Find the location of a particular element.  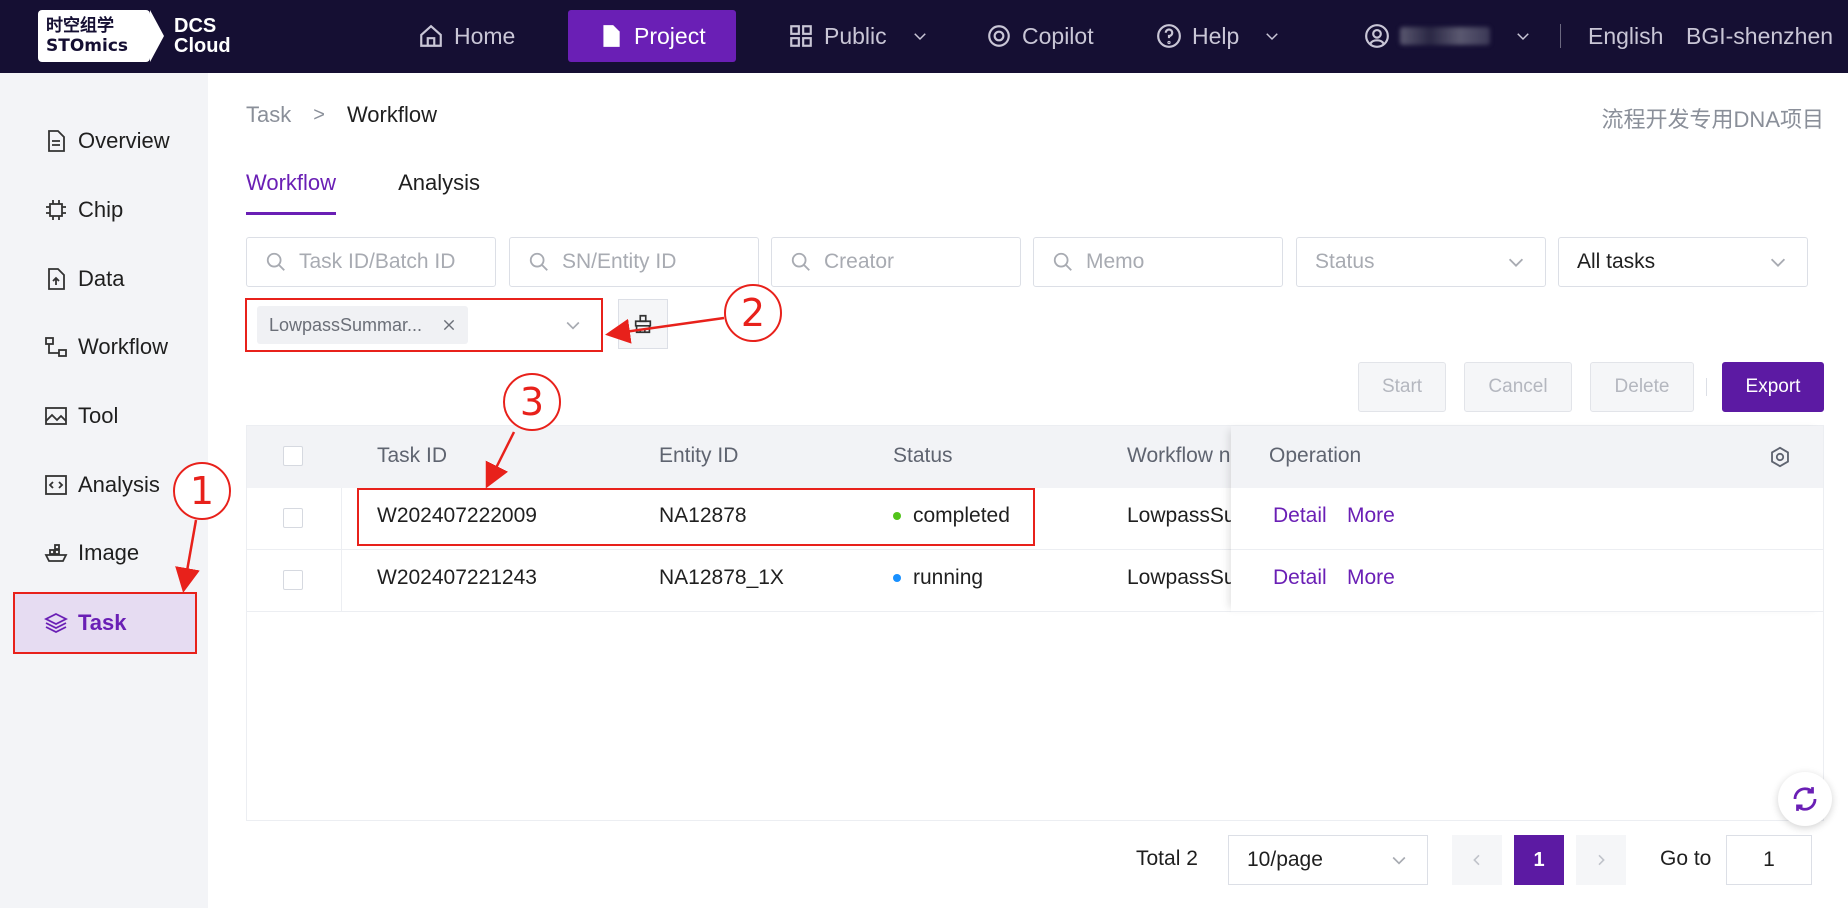

broom-icon is located at coordinates (643, 324).